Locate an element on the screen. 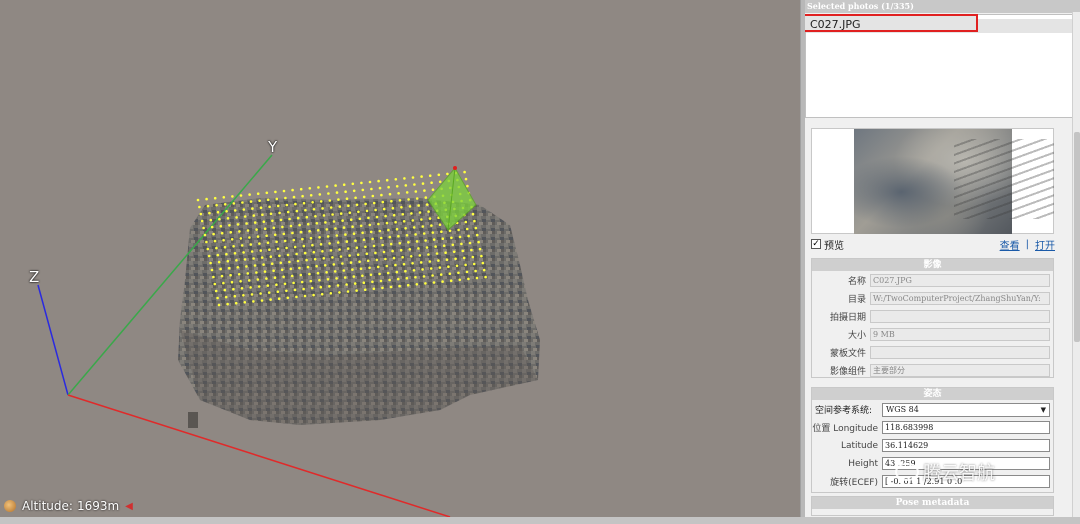 Image resolution: width=1080 pixels, height=524 pixels. compass-icon: ◀ is located at coordinates (129, 506).